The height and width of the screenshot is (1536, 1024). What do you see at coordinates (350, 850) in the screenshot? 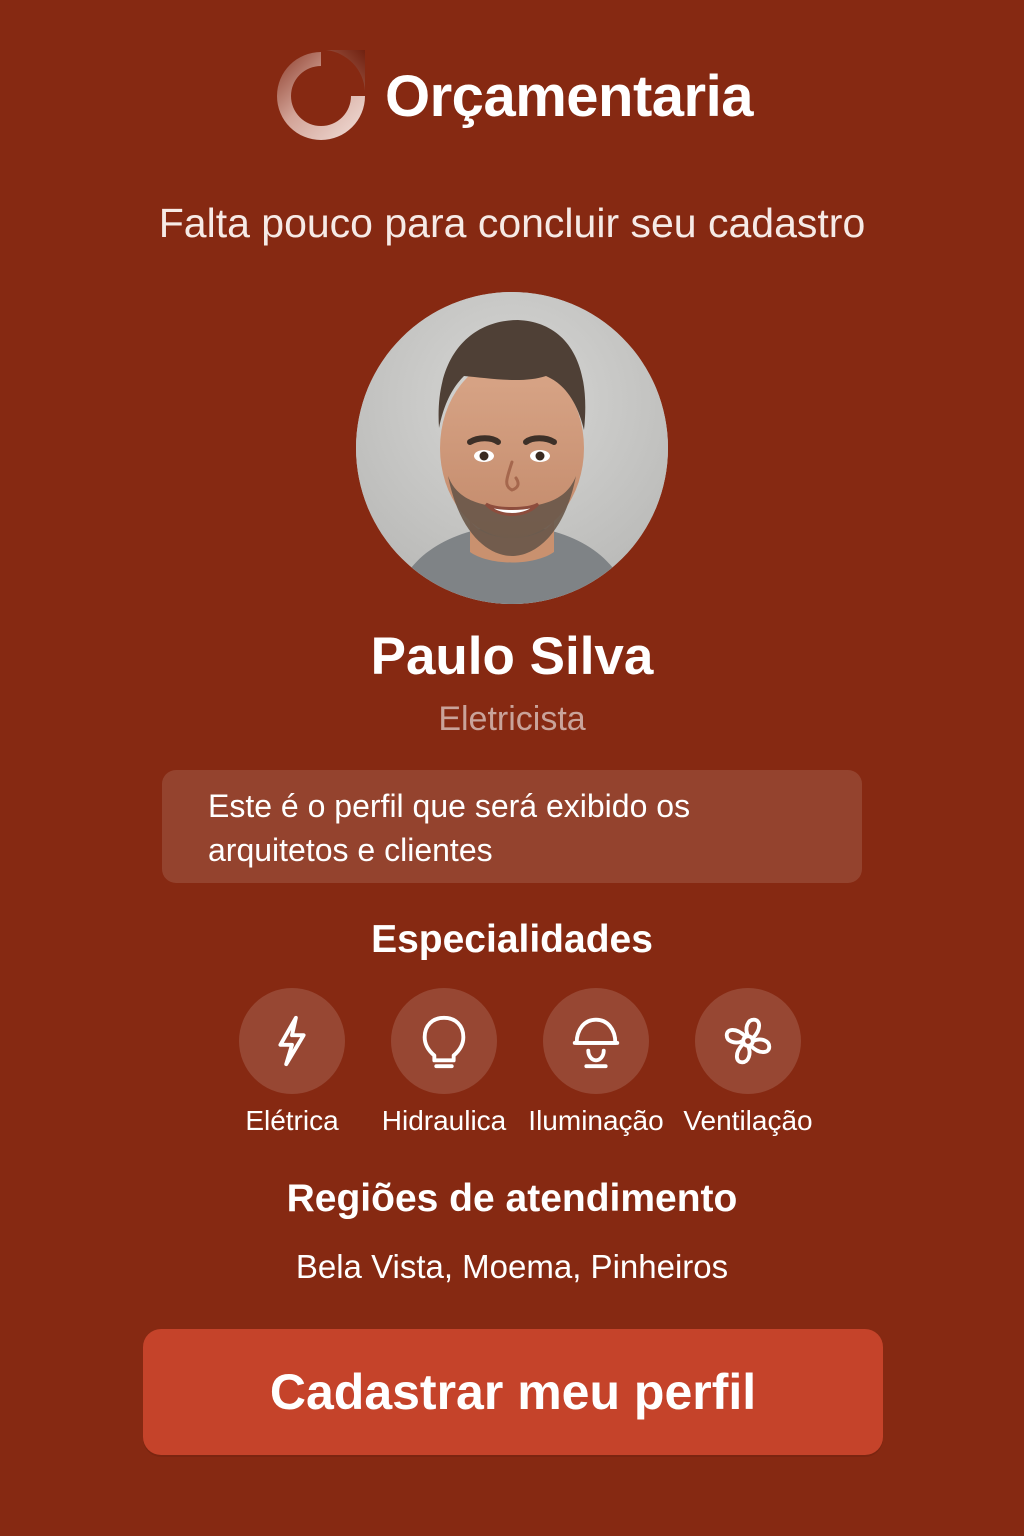
I see `profile-notice-line-2: arquitetos e clientes` at bounding box center [350, 850].